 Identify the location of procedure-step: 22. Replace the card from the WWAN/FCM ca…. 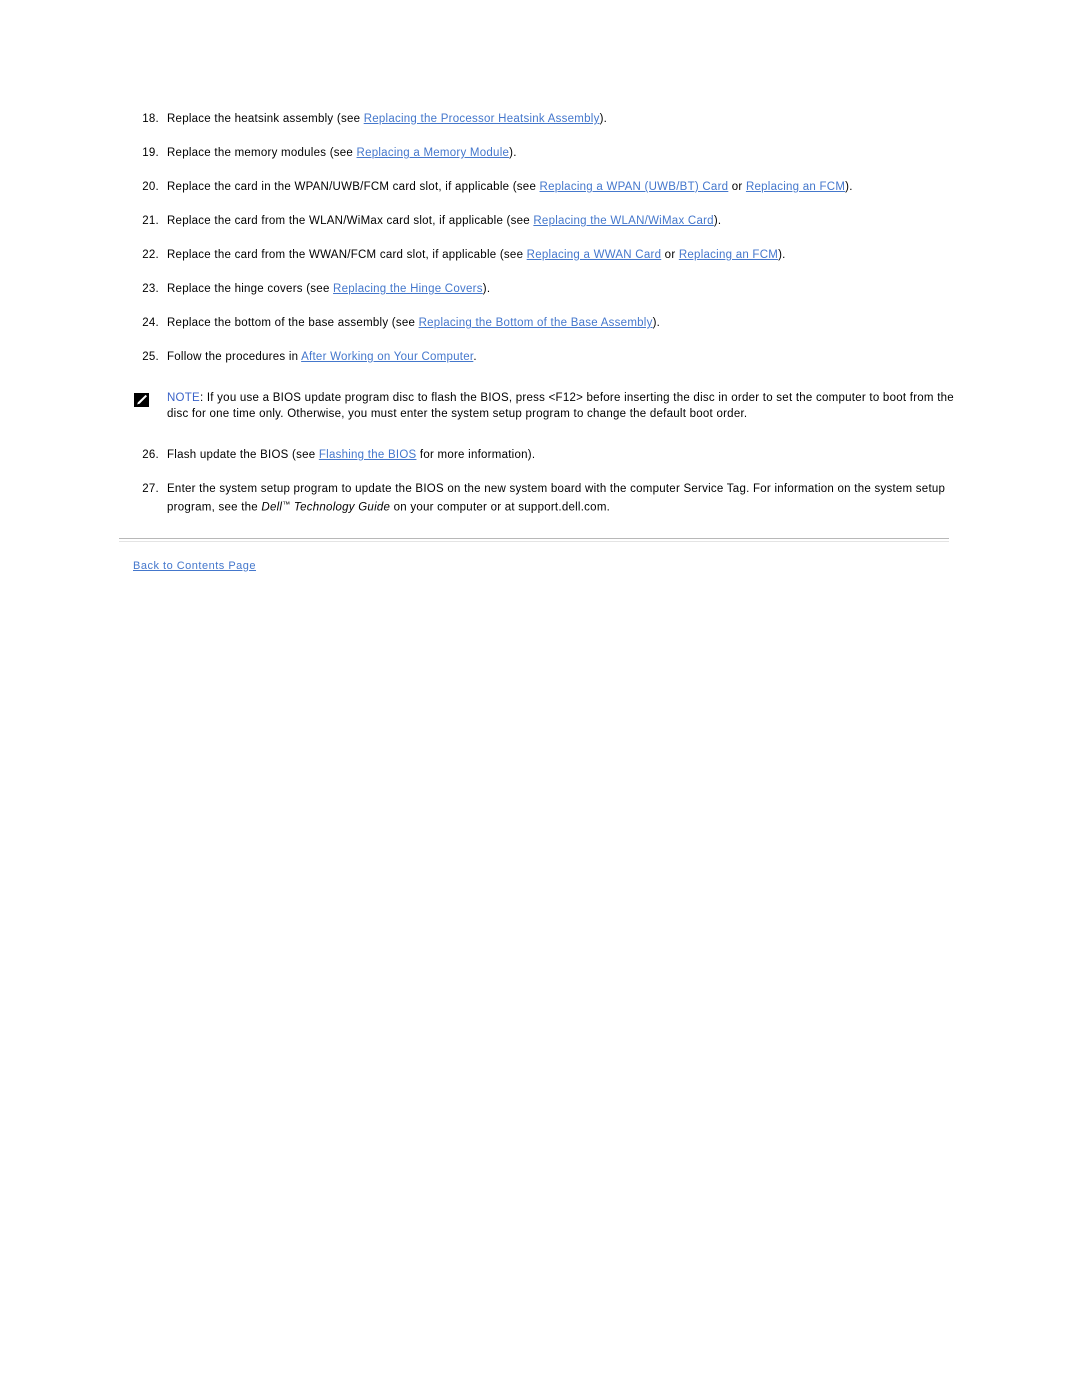
(540, 255).